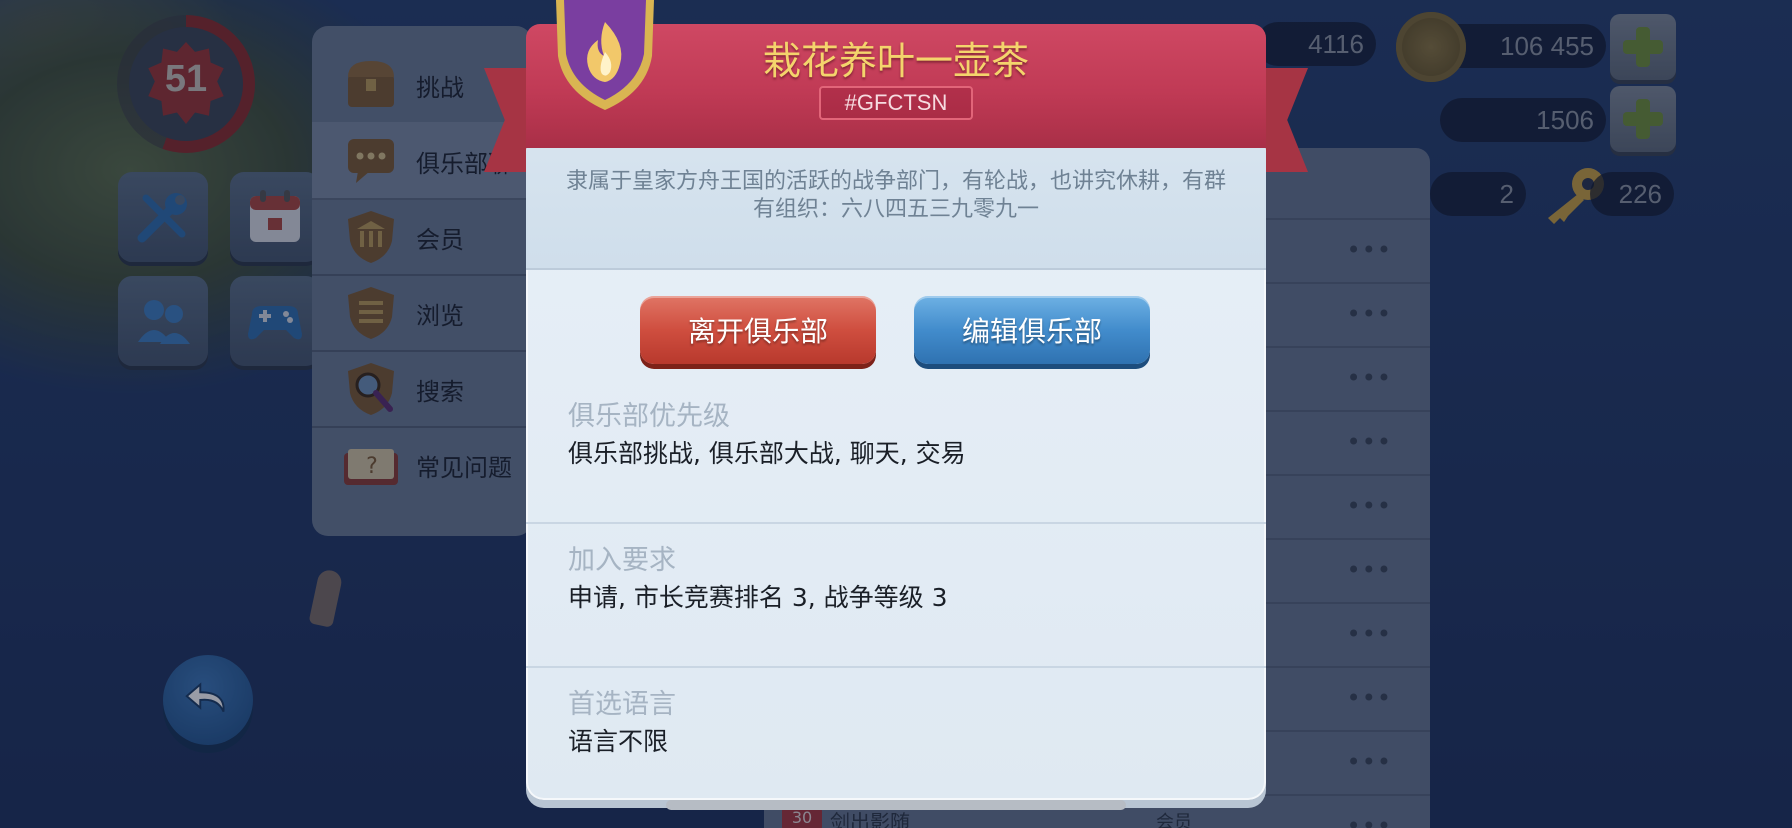 This screenshot has width=1792, height=828. What do you see at coordinates (896, 103) in the screenshot?
I see `club-tag: #GFCTSN` at bounding box center [896, 103].